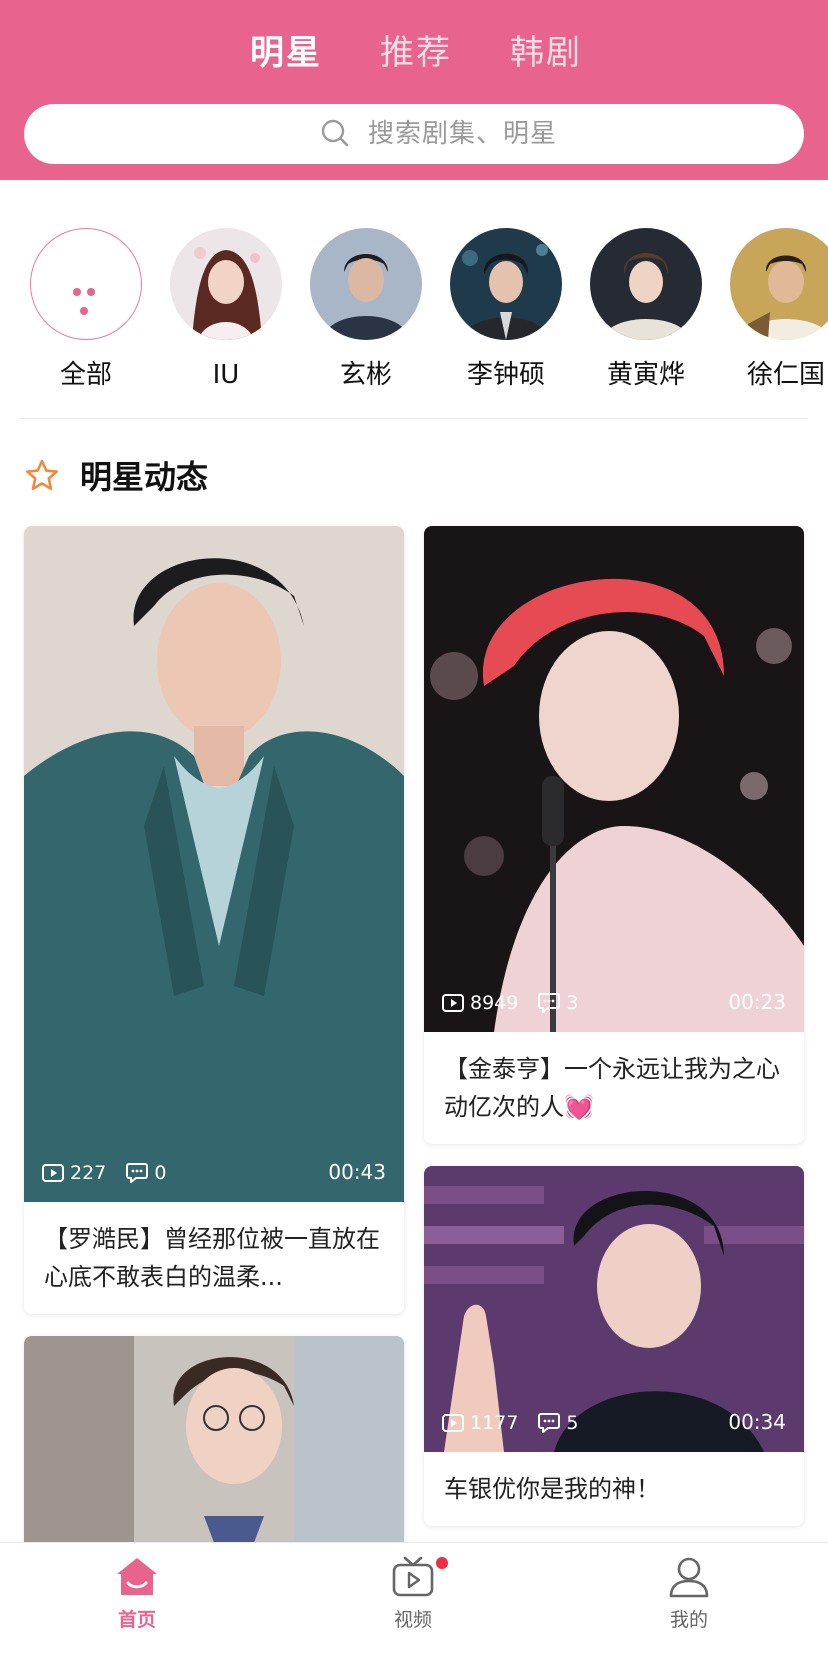  I want to click on comment-count: 5, so click(558, 1423).